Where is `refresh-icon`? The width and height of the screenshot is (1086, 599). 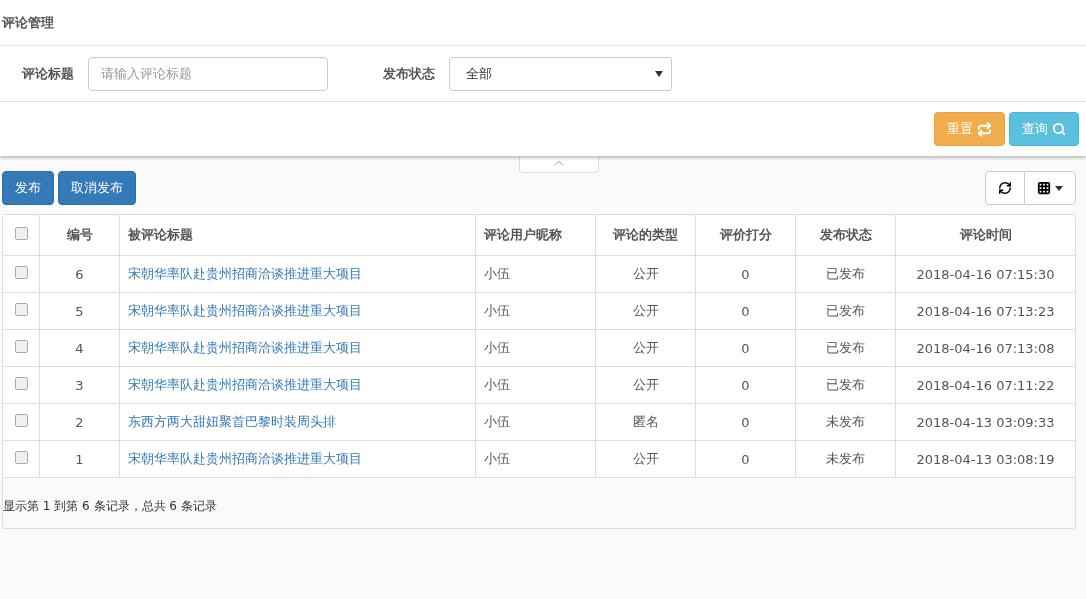 refresh-icon is located at coordinates (1005, 188).